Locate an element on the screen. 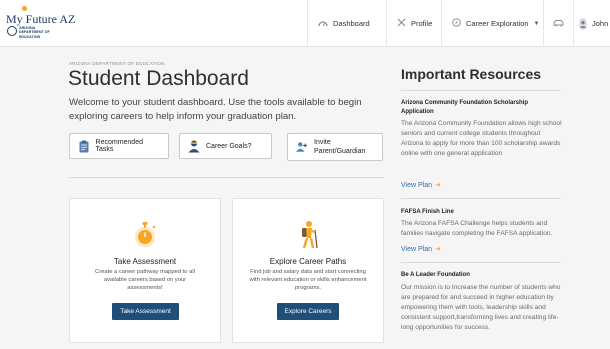 The image size is (610, 349). nav-dashboard: Dashboard is located at coordinates (346, 23).